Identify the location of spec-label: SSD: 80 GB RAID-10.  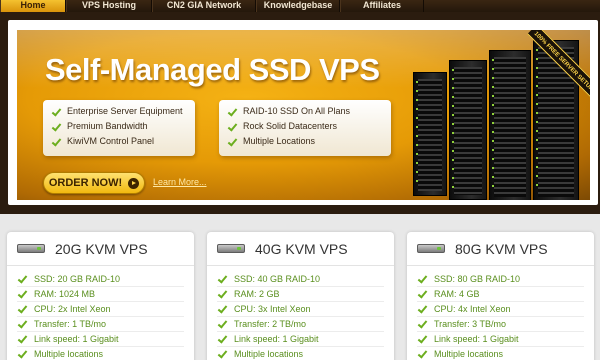
(477, 279).